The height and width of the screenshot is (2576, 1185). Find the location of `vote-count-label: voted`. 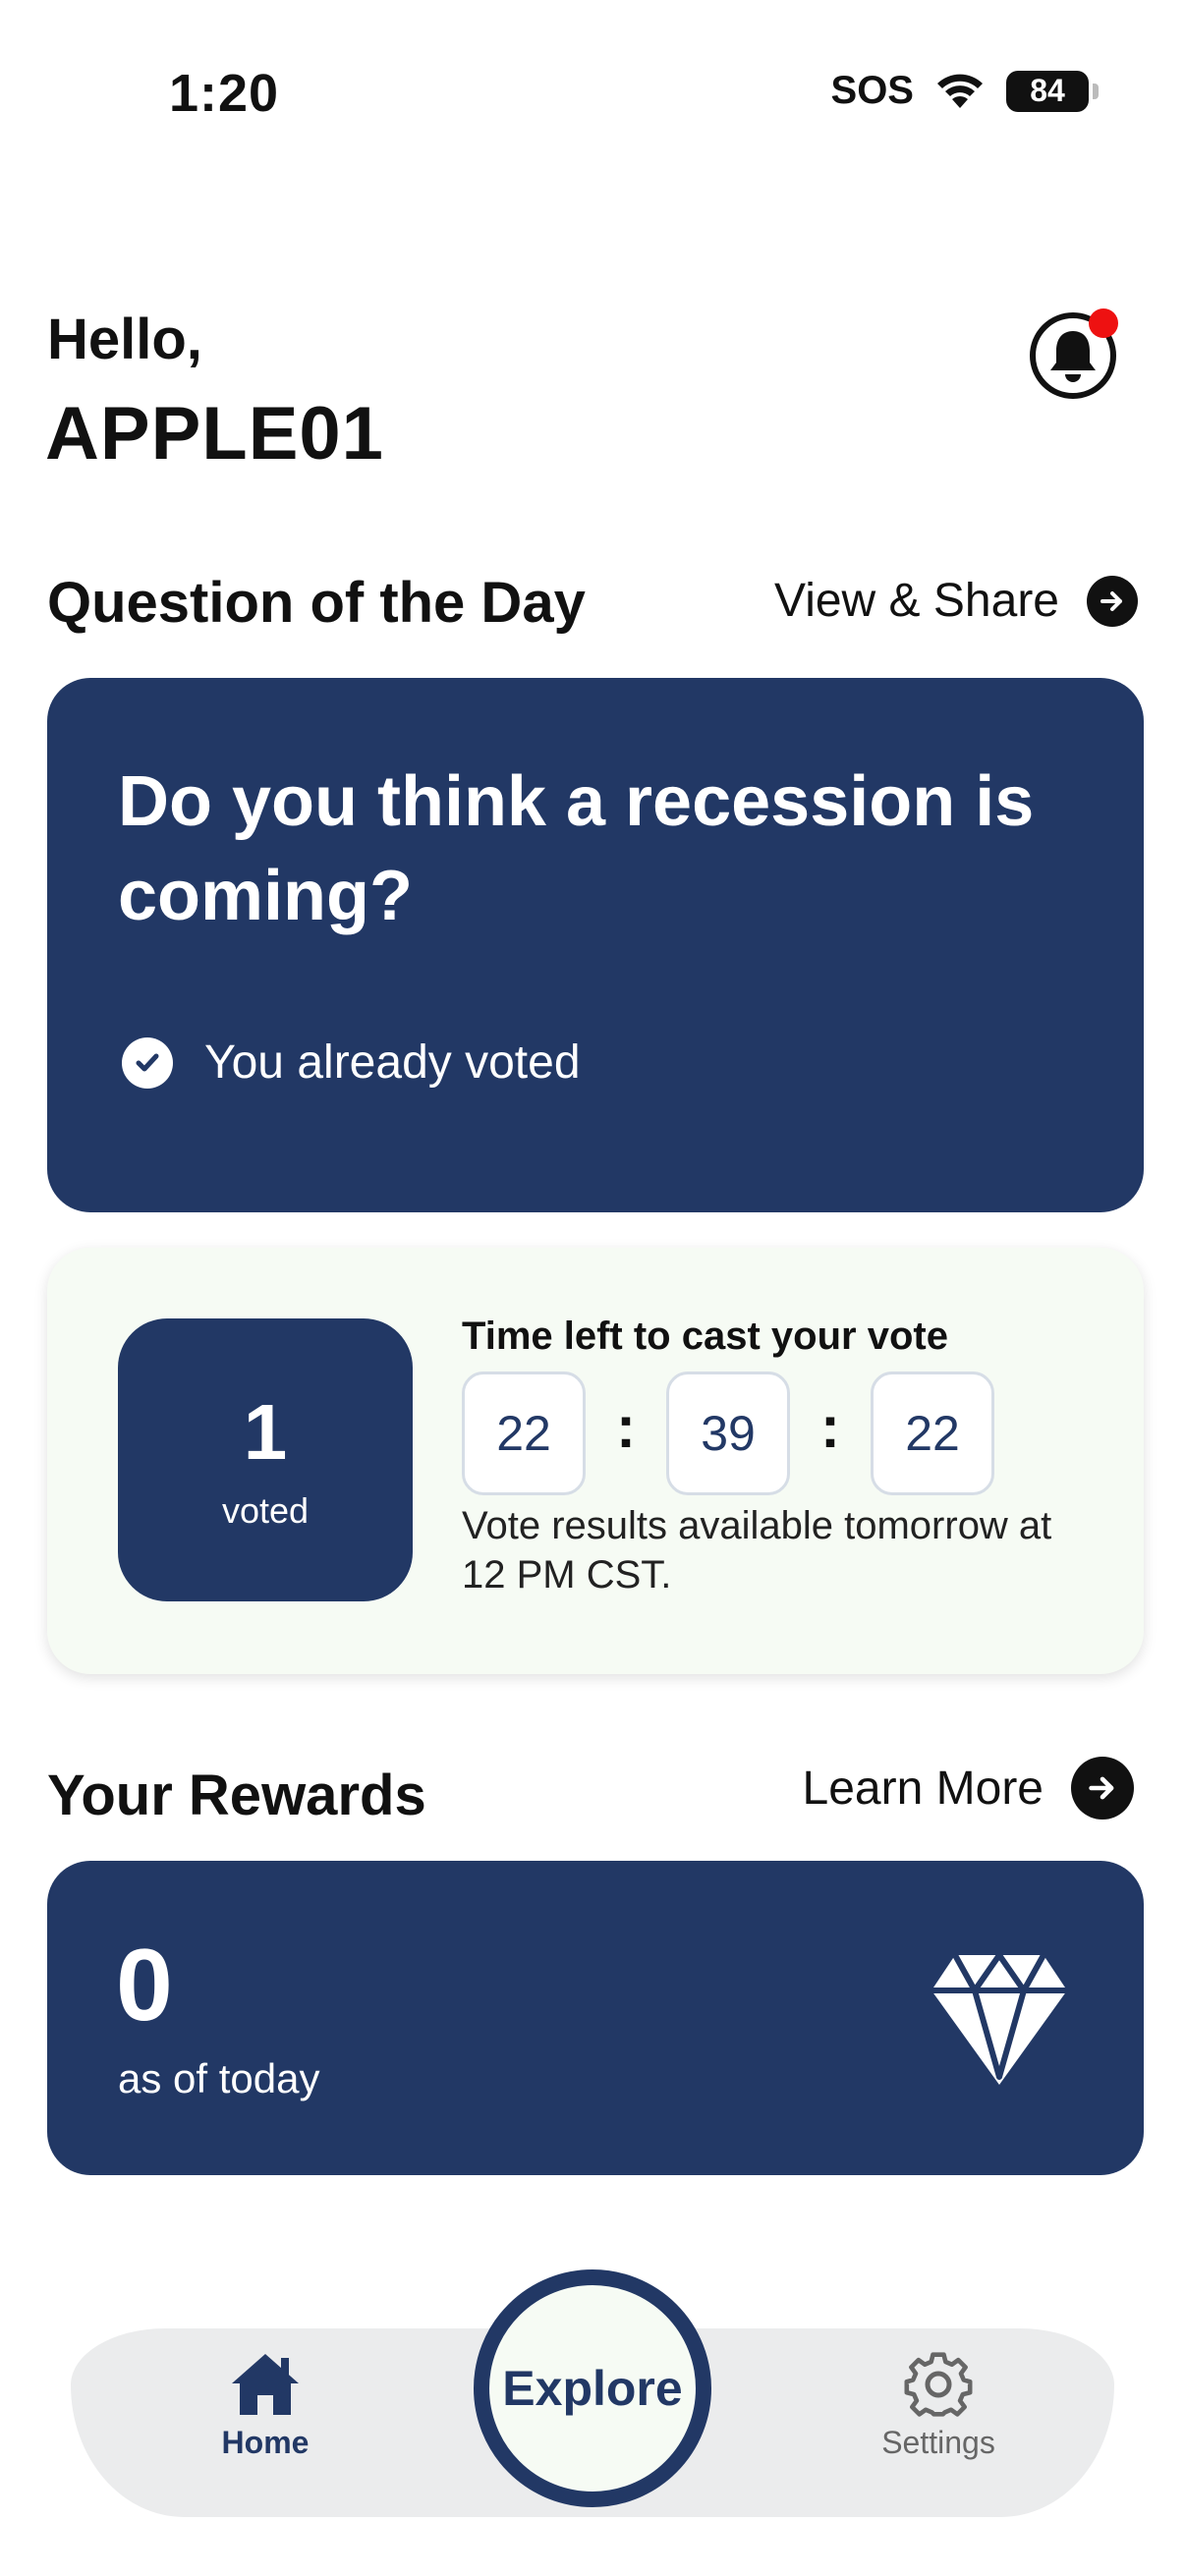

vote-count-label: voted is located at coordinates (265, 1510).